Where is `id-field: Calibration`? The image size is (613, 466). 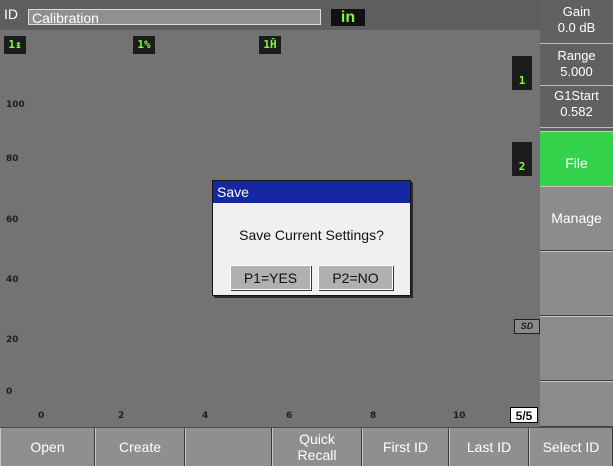
id-field: Calibration is located at coordinates (174, 17).